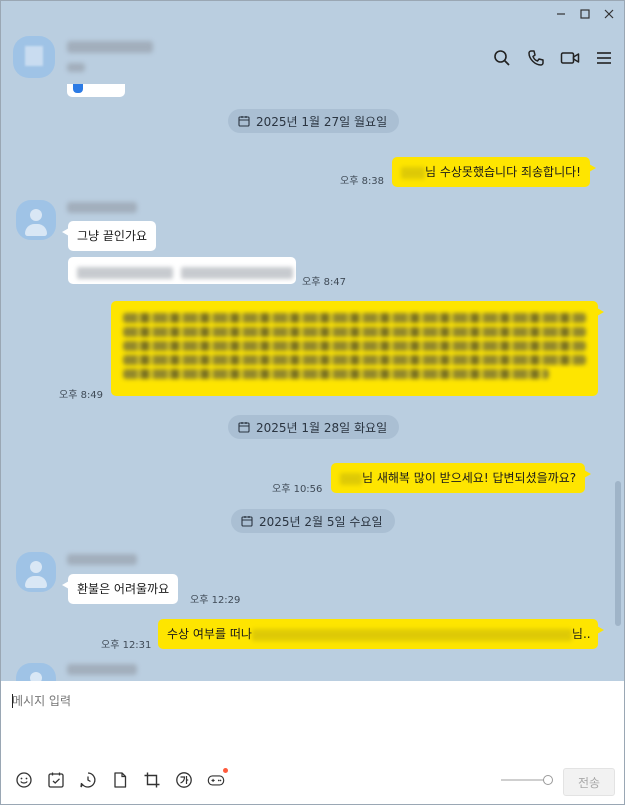 Image resolution: width=625 pixels, height=805 pixels. Describe the element at coordinates (322, 121) in the screenshot. I see `date-label: 2025년 1월 27일 월요일` at that location.